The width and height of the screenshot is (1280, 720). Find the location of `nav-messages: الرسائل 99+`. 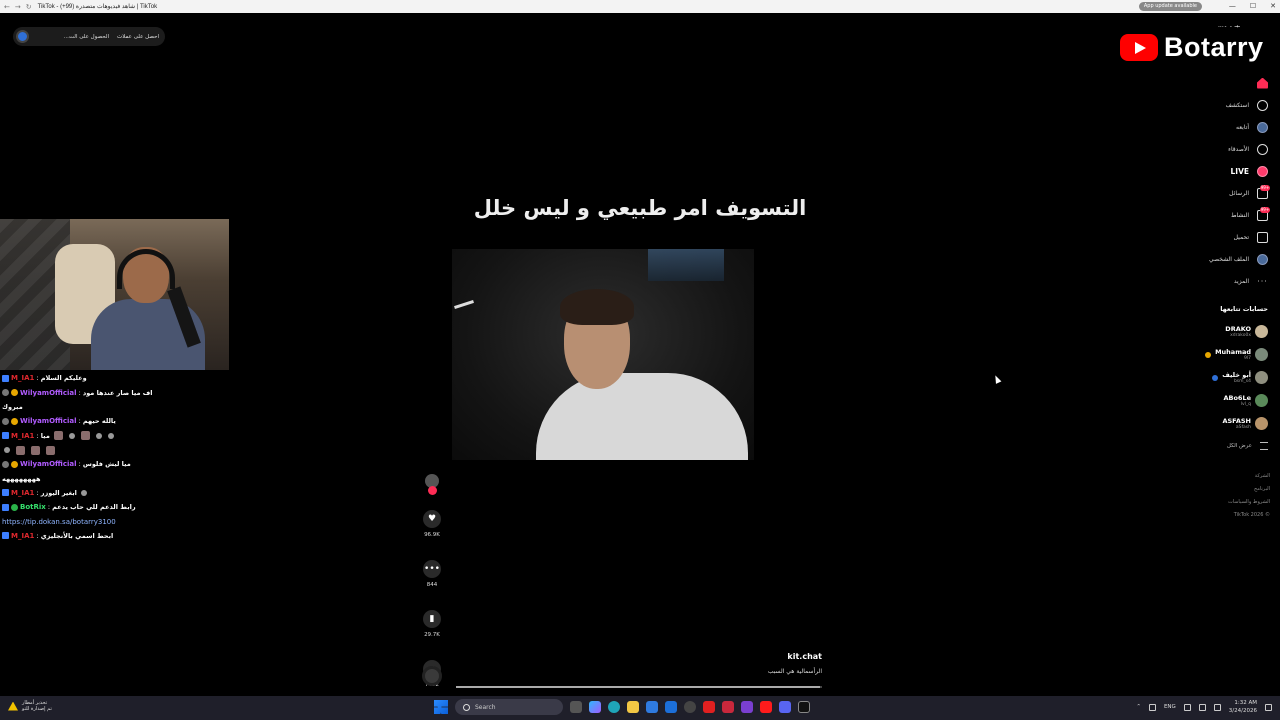

nav-messages: الرسائل 99+ is located at coordinates (1209, 193).